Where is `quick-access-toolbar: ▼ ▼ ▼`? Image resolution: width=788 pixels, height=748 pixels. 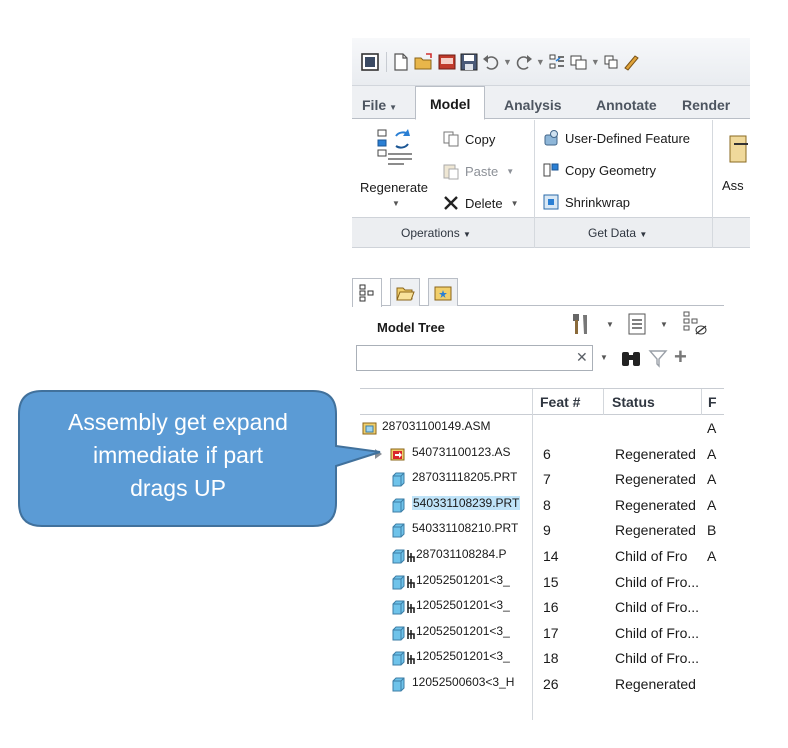
quick-access-toolbar: ▼ ▼ ▼ is located at coordinates (551, 62).